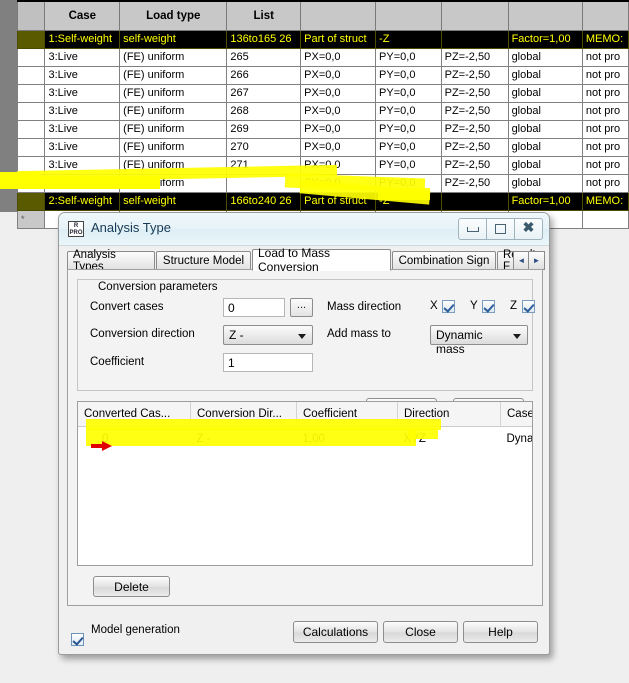 Image resolution: width=629 pixels, height=683 pixels. Describe the element at coordinates (479, 340) in the screenshot. I see `add-mass-to-select: Dynamic mass` at that location.